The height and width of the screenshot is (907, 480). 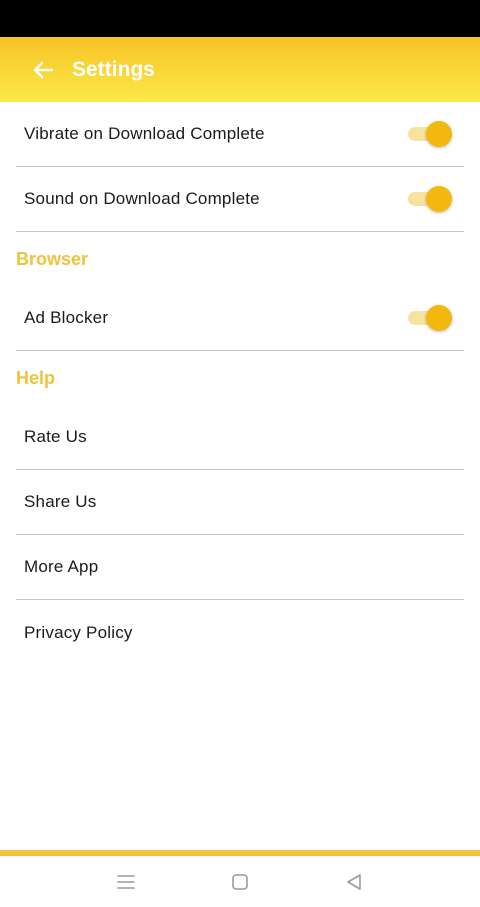 What do you see at coordinates (52, 258) in the screenshot?
I see `section-header-browser: Browser` at bounding box center [52, 258].